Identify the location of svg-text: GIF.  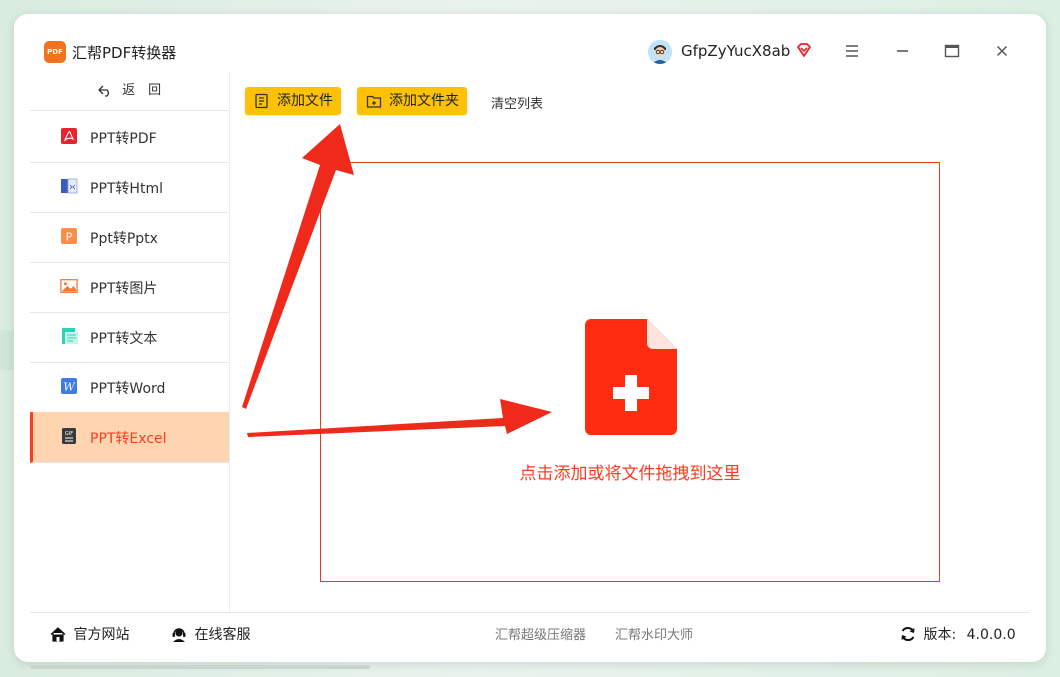
(69, 434).